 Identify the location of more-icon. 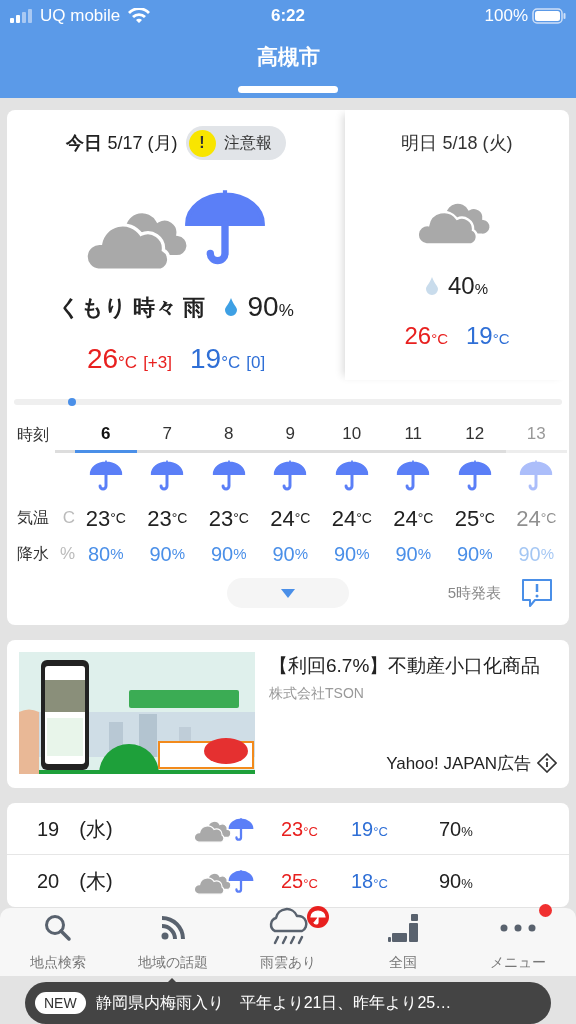
(518, 928).